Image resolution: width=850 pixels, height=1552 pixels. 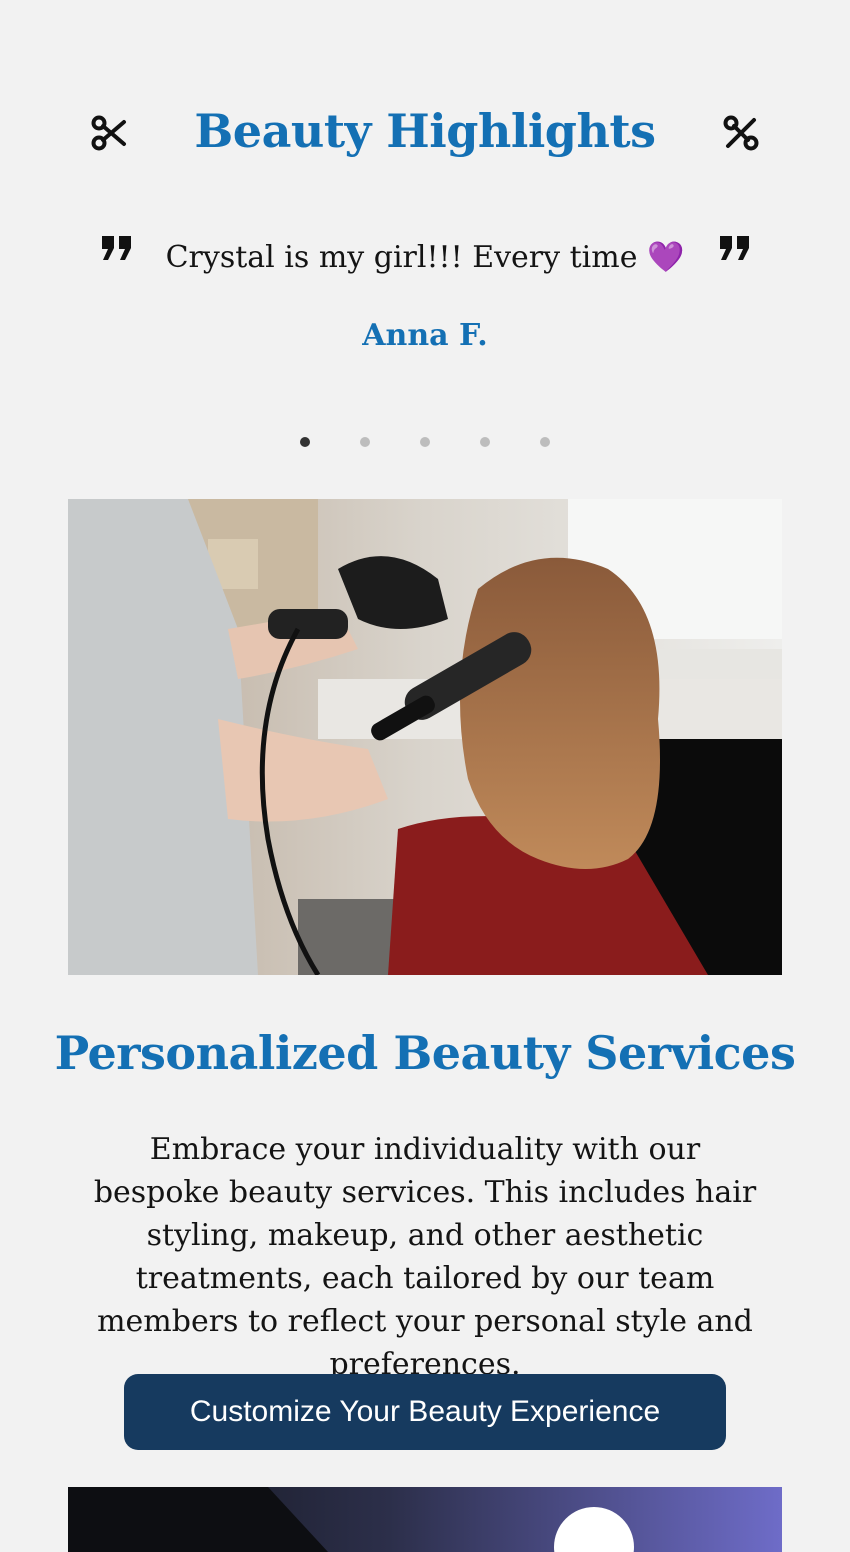 What do you see at coordinates (425, 1519) in the screenshot?
I see `bottom-image` at bounding box center [425, 1519].